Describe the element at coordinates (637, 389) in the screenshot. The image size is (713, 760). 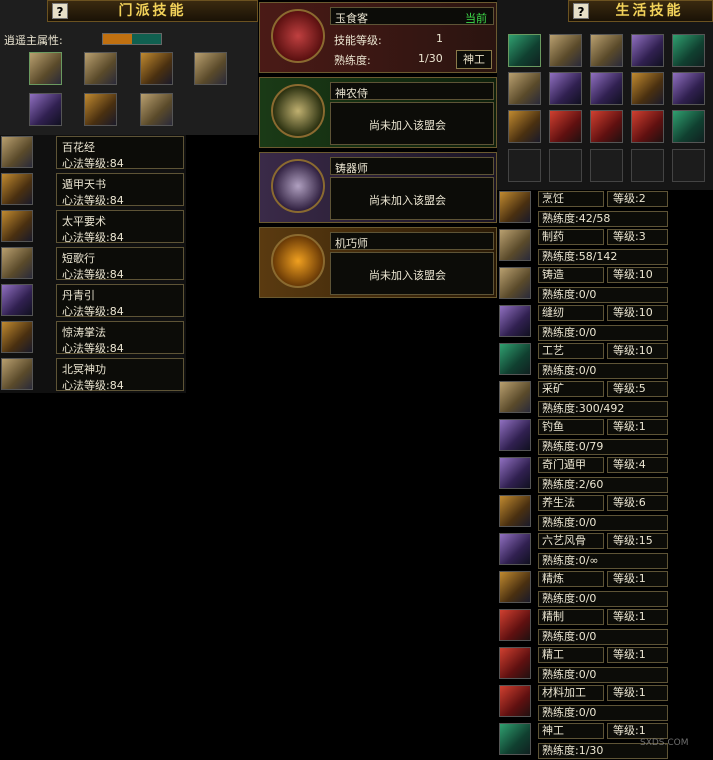
I see `life-skill-level: 等级:5` at that location.